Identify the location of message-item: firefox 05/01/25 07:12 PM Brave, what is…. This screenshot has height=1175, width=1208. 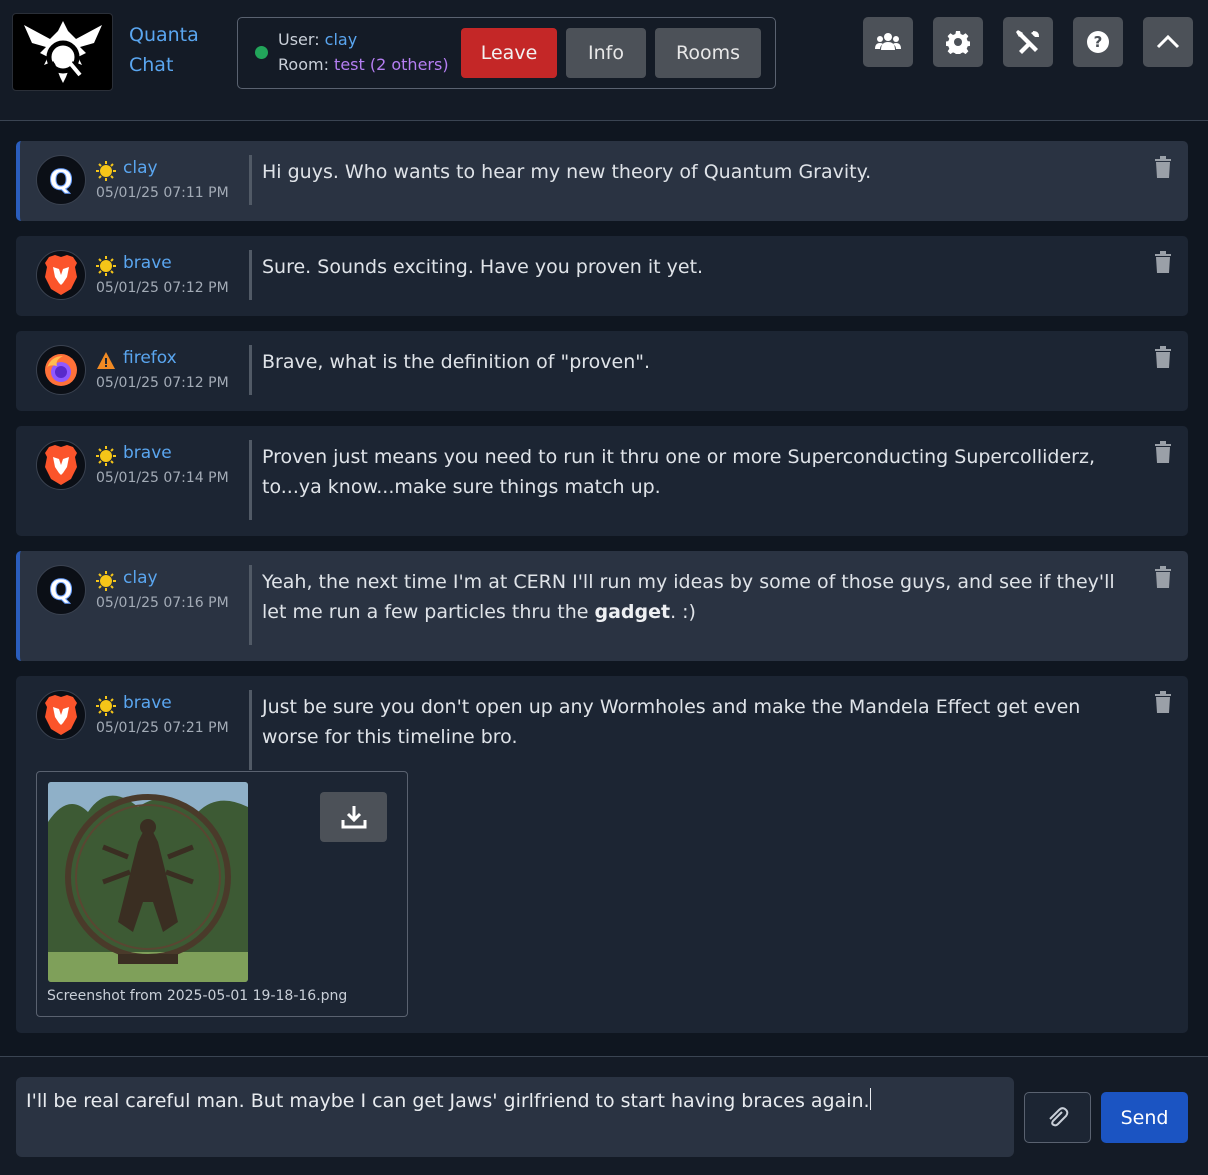
(602, 371).